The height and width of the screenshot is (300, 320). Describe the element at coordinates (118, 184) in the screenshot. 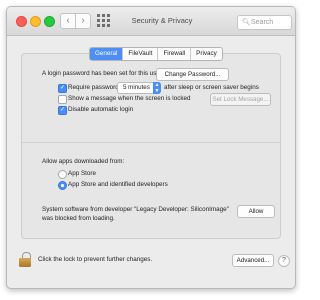

I see `radio-identified-developers-label: App Store and identified developers` at that location.